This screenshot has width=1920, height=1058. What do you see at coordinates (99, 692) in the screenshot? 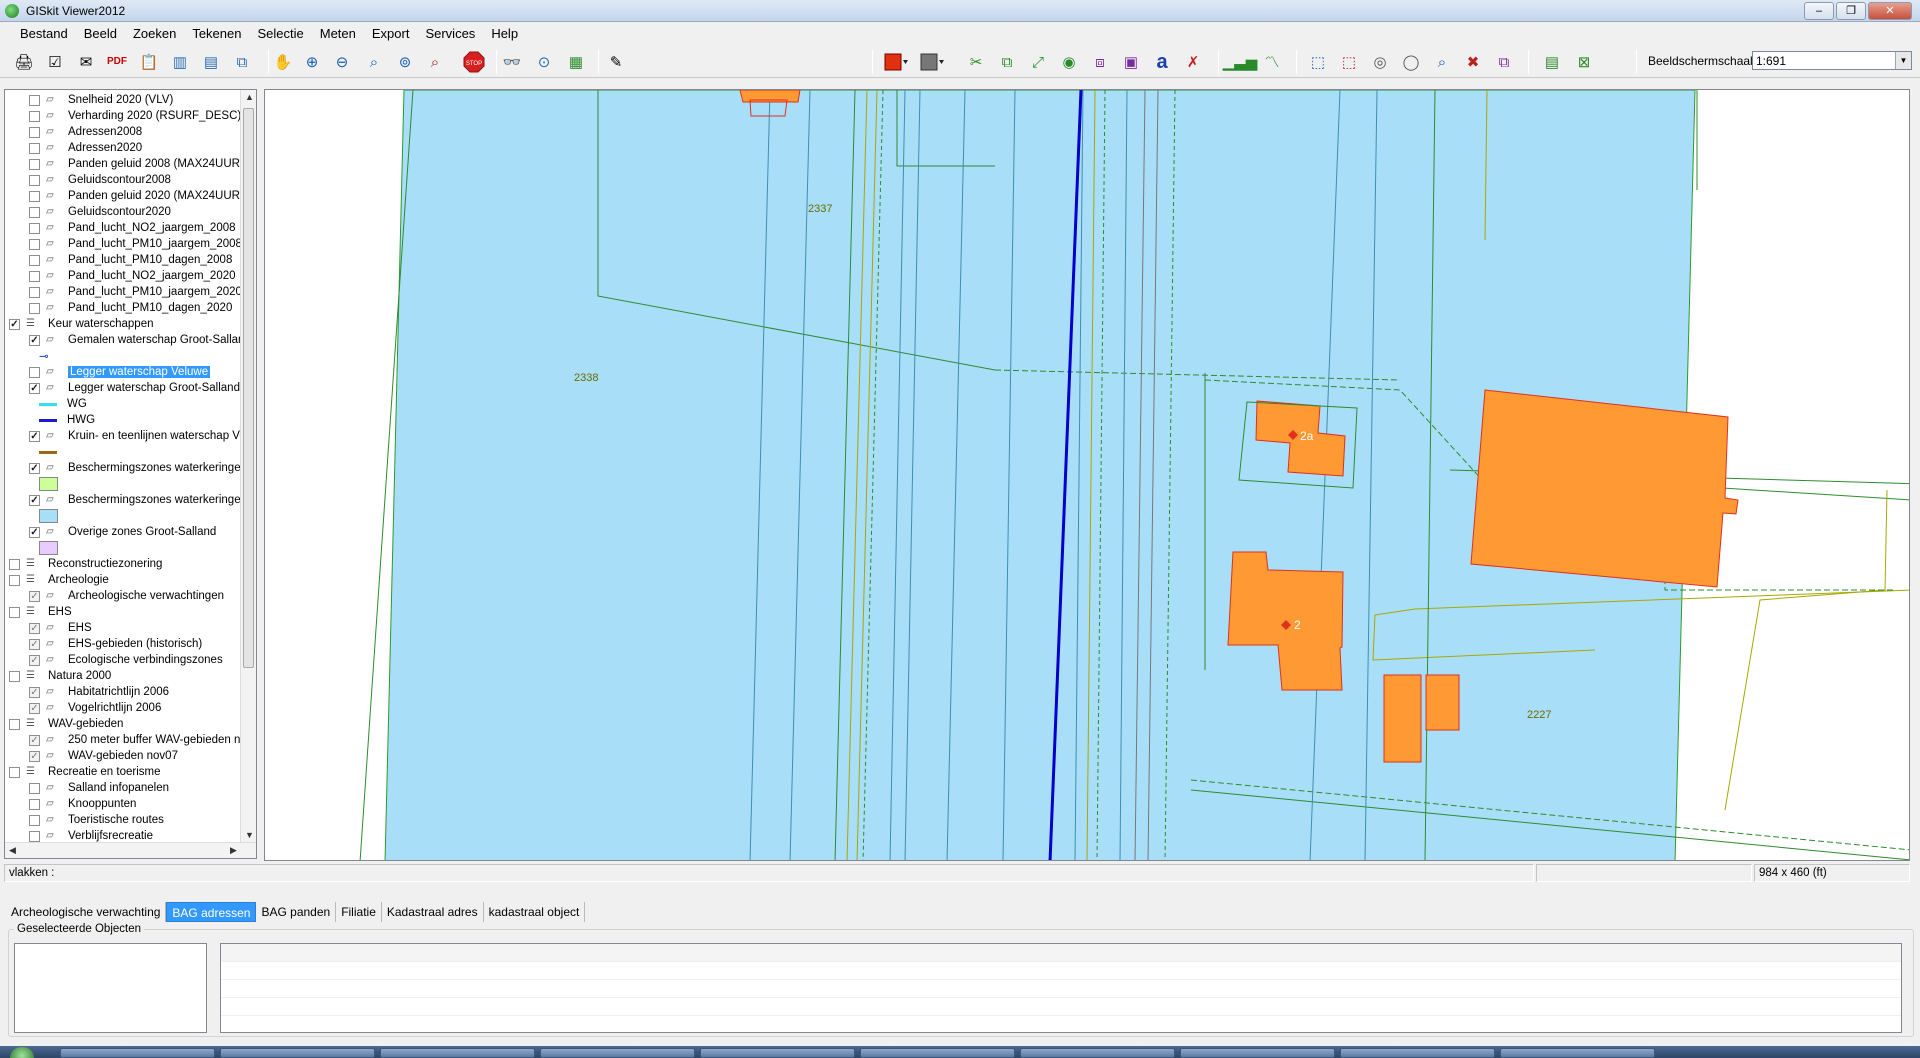
I see `layer-row: ⏥ Habitatrichtlijn 2006` at bounding box center [99, 692].